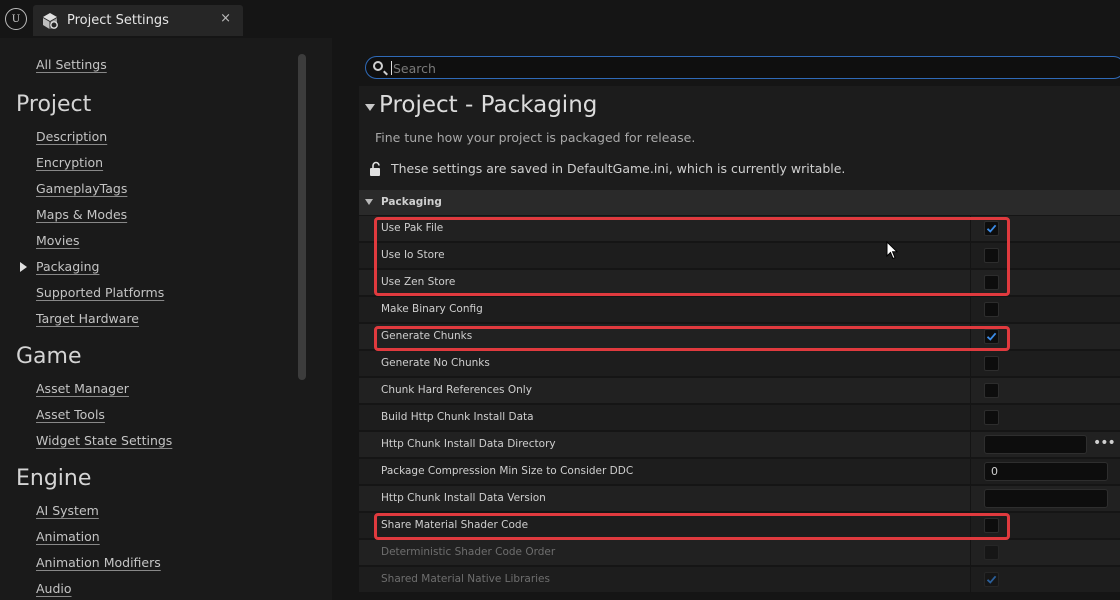 This screenshot has width=1120, height=600. What do you see at coordinates (49, 356) in the screenshot?
I see `section-title-game: Game` at bounding box center [49, 356].